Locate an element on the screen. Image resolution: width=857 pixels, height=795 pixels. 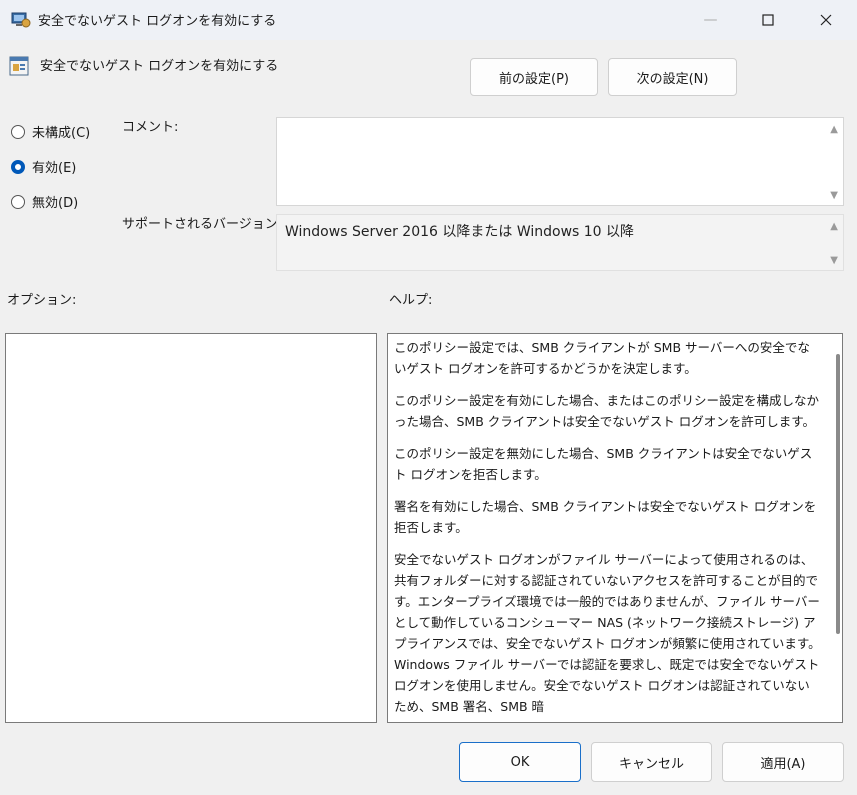
previous-setting-button: 前の設定(P) is located at coordinates (534, 77).